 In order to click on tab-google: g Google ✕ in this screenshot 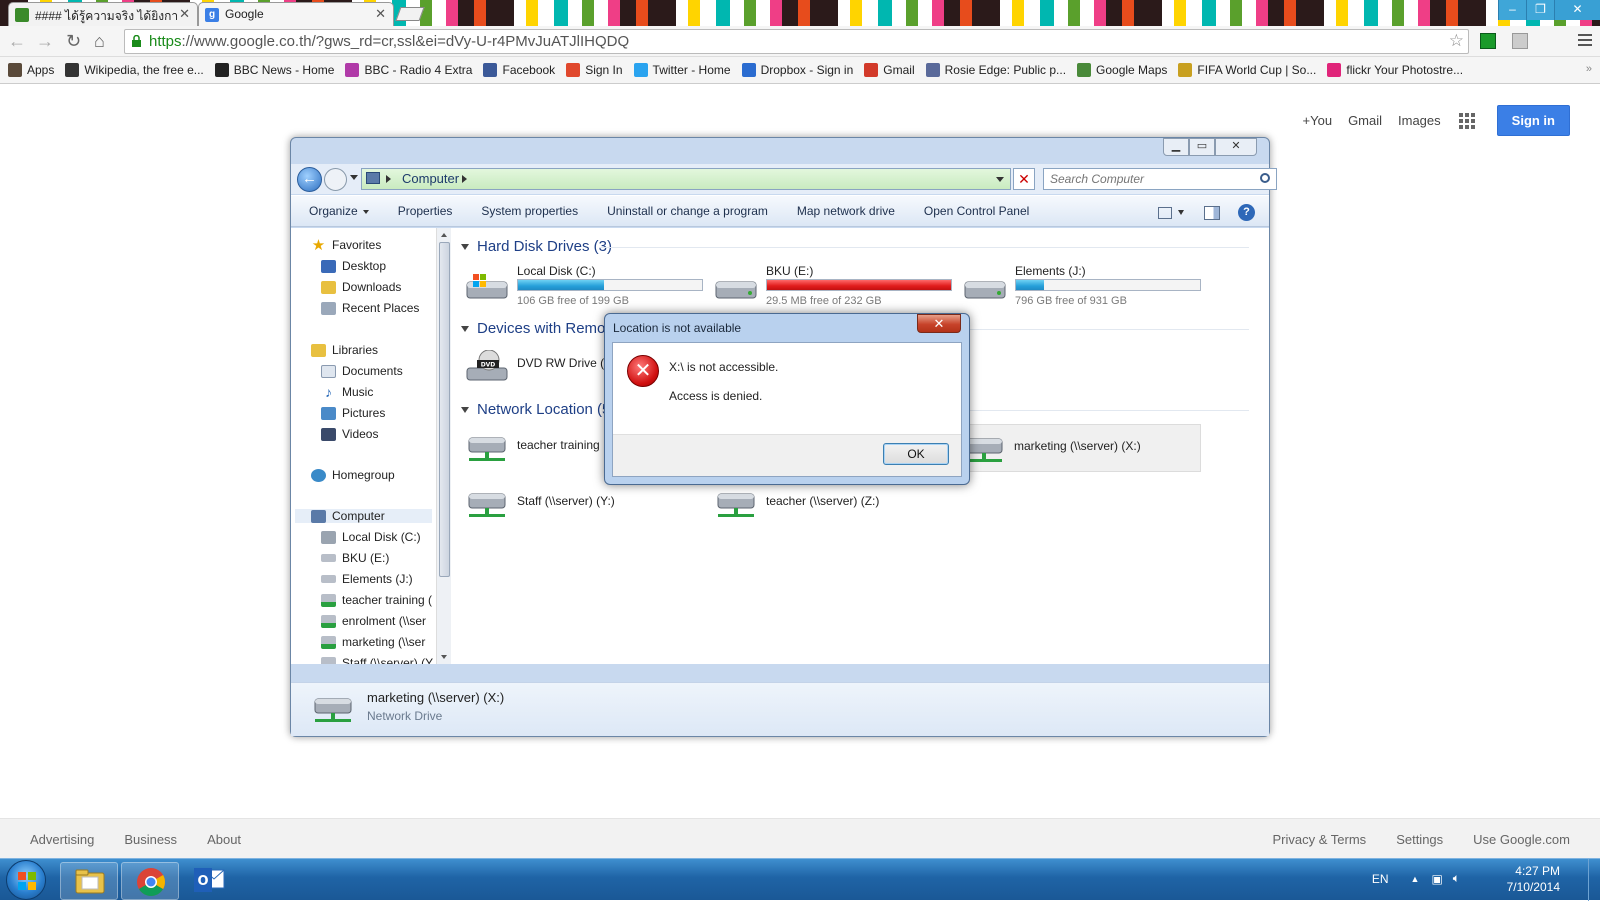, I will do `click(296, 14)`.